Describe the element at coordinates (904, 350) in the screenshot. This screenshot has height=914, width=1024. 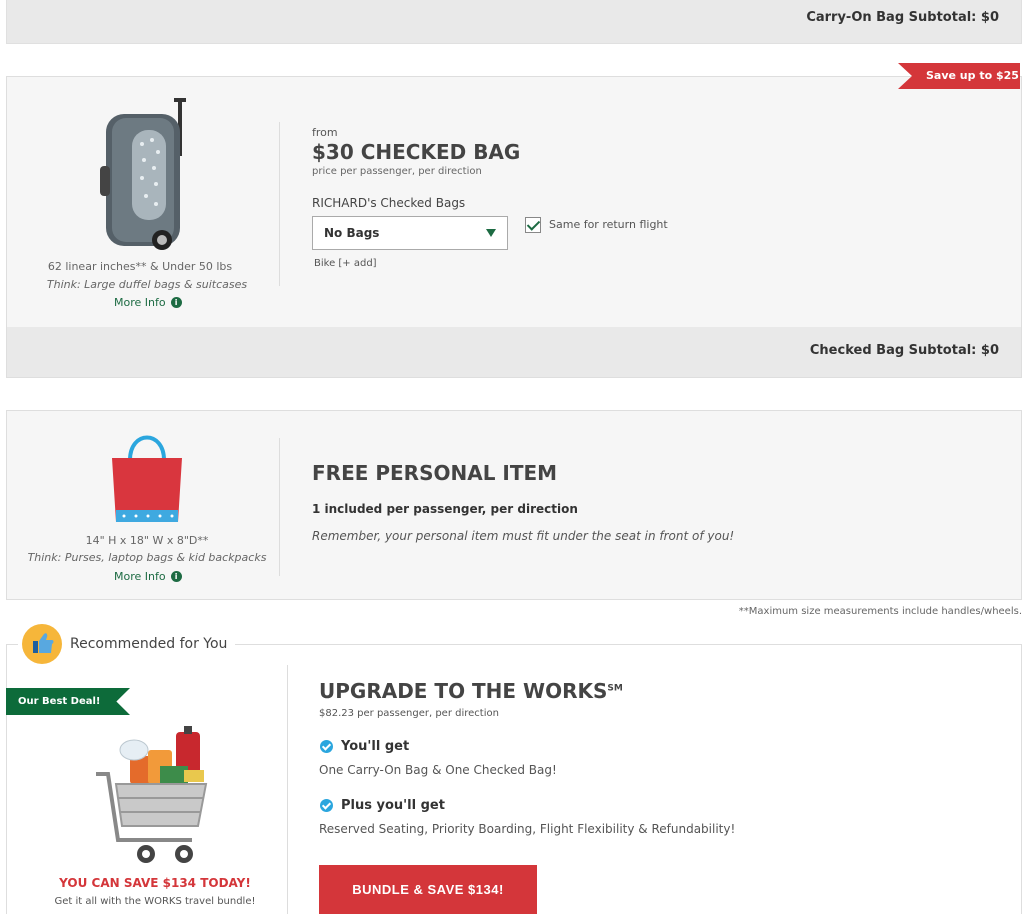
I see `checked-subtotal-label: Checked Bag Subtotal: $0` at that location.